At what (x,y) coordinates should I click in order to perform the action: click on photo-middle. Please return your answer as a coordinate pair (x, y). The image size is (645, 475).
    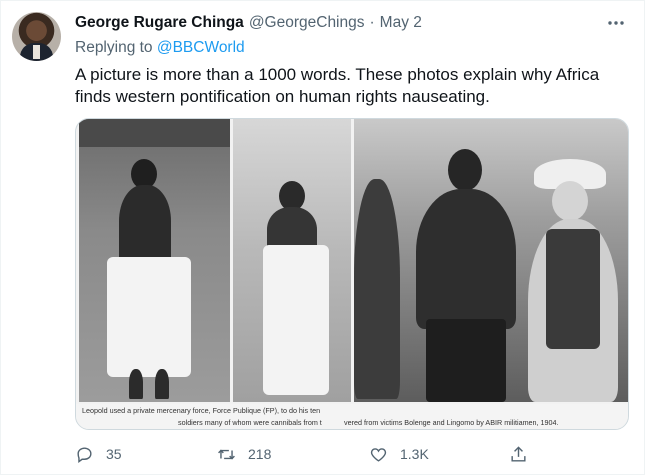
    Looking at the image, I should click on (292, 260).